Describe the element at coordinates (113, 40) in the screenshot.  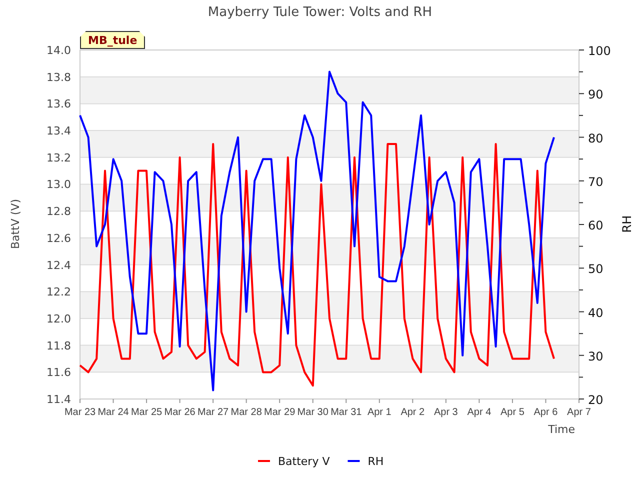
I see `station-badge: MB_tule` at that location.